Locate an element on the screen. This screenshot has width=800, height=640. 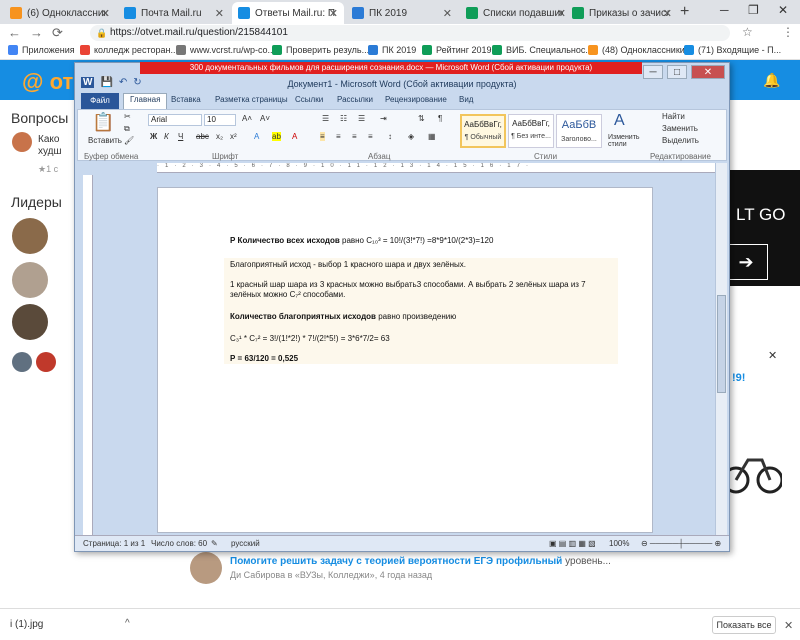
reload-icon: ⟳ is located at coordinates (57, 33).